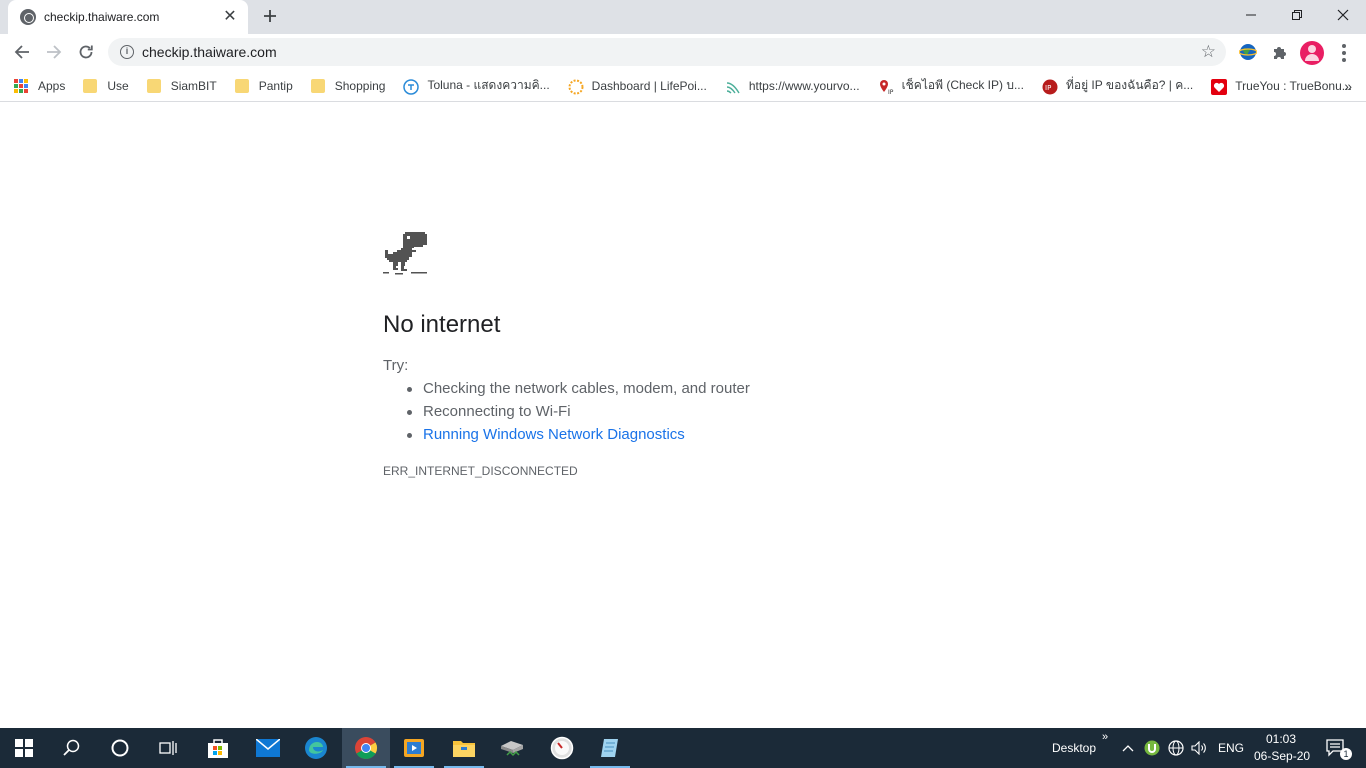  Describe the element at coordinates (102, 17) in the screenshot. I see `tab-title: checkip.thaiware.com` at that location.